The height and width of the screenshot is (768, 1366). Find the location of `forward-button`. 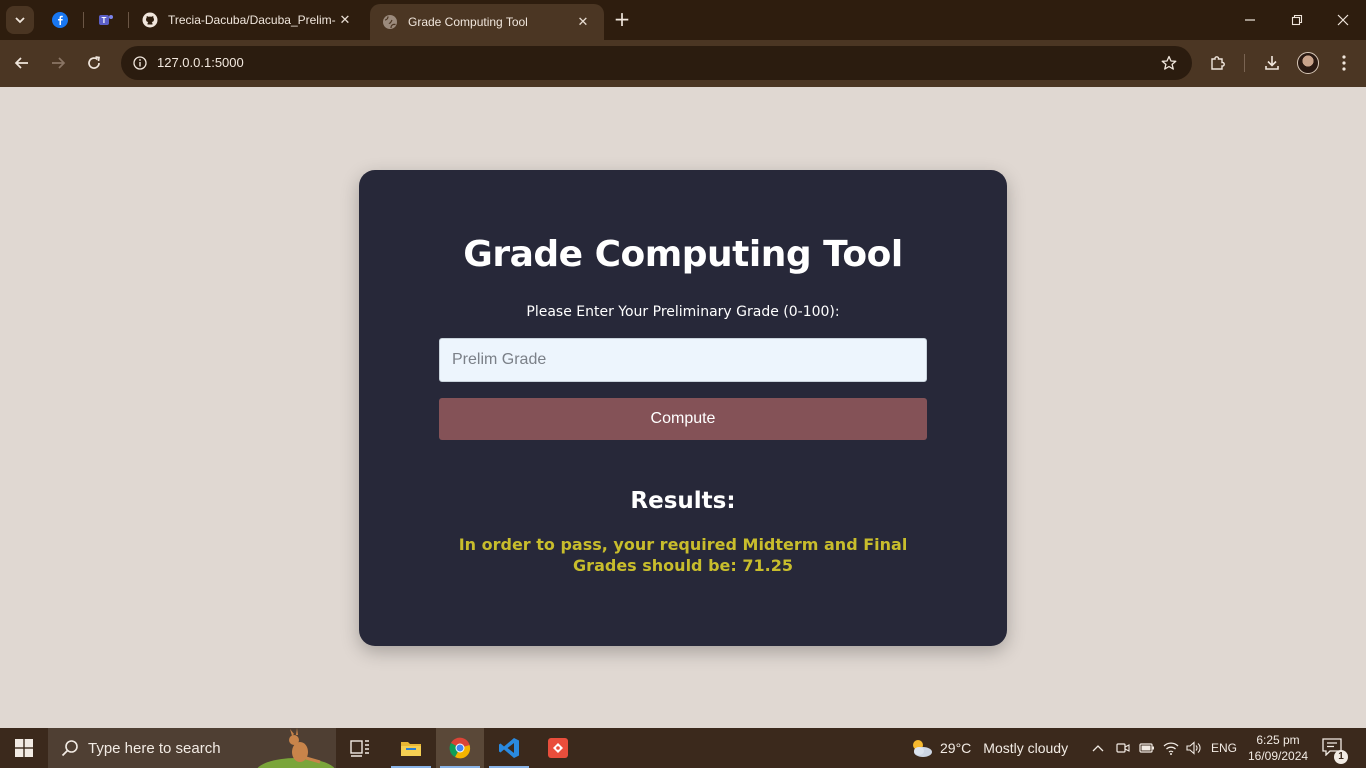

forward-button is located at coordinates (58, 63).